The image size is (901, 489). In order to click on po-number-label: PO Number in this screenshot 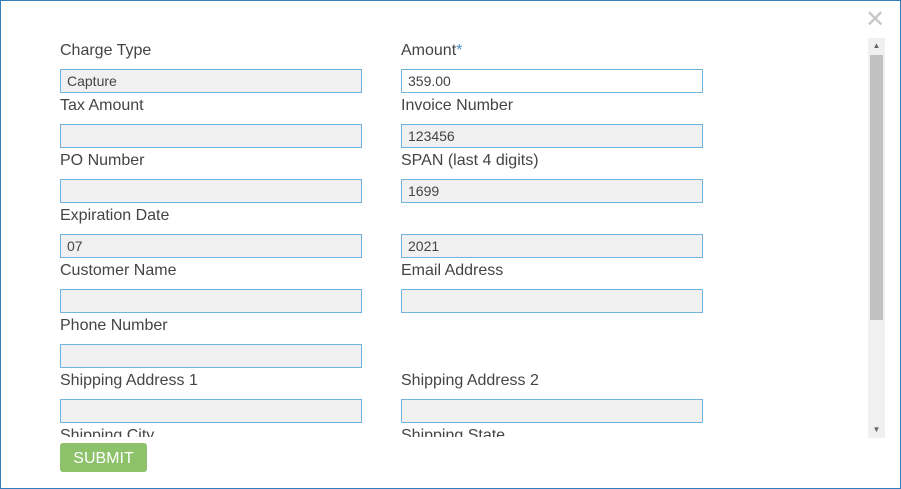, I will do `click(102, 160)`.